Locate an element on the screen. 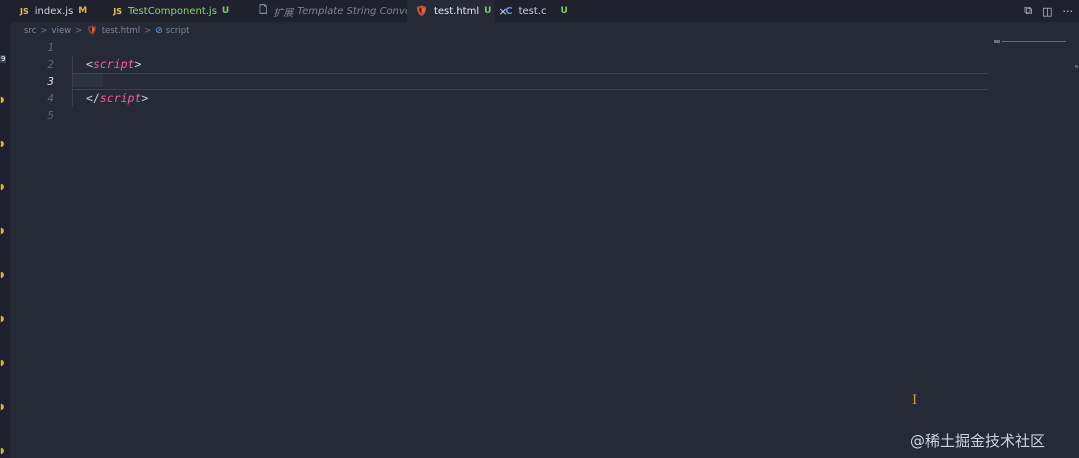  line-number: 5 is located at coordinates (50, 115).